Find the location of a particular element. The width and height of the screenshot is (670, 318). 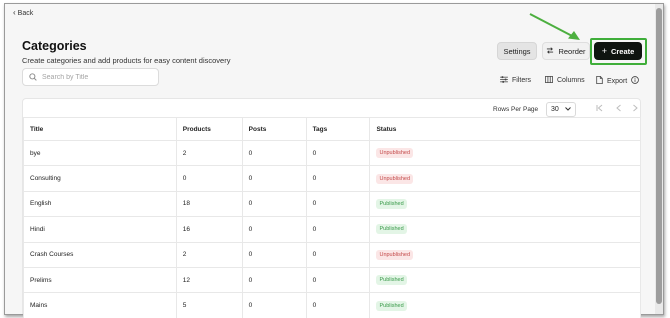

back-label: Back is located at coordinates (25, 13).